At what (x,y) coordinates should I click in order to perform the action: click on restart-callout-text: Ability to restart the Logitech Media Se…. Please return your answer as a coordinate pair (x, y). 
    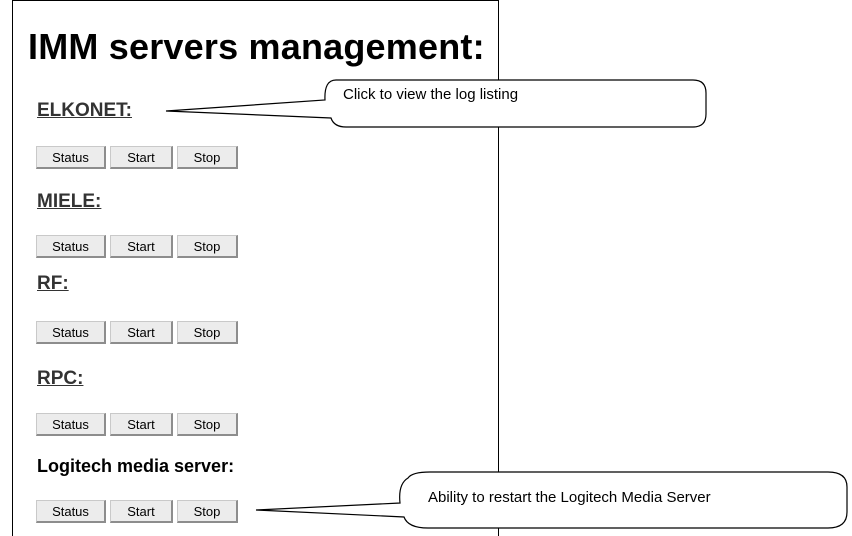
    Looking at the image, I should click on (569, 497).